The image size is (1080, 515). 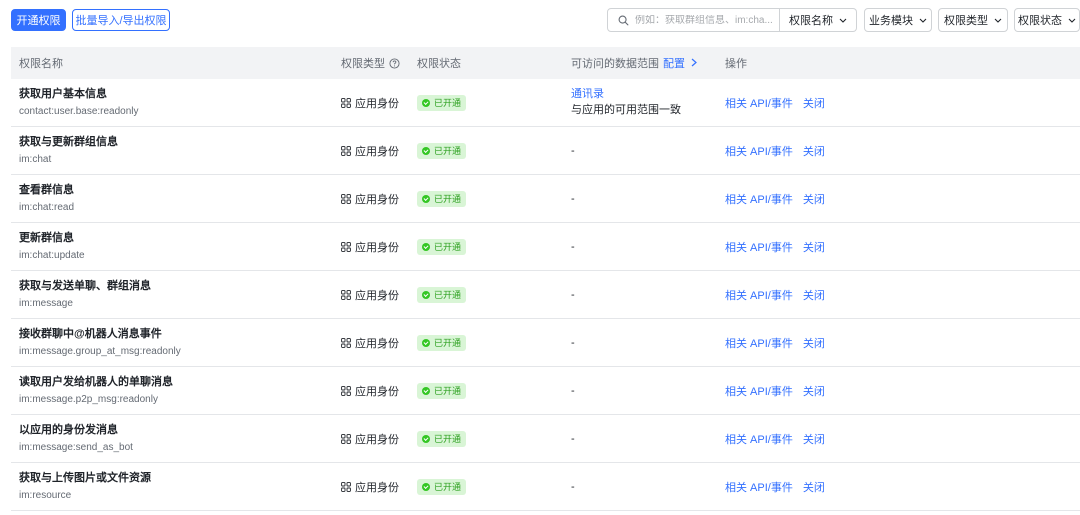 What do you see at coordinates (52, 255) in the screenshot?
I see `permission-scope: im:chat:update` at bounding box center [52, 255].